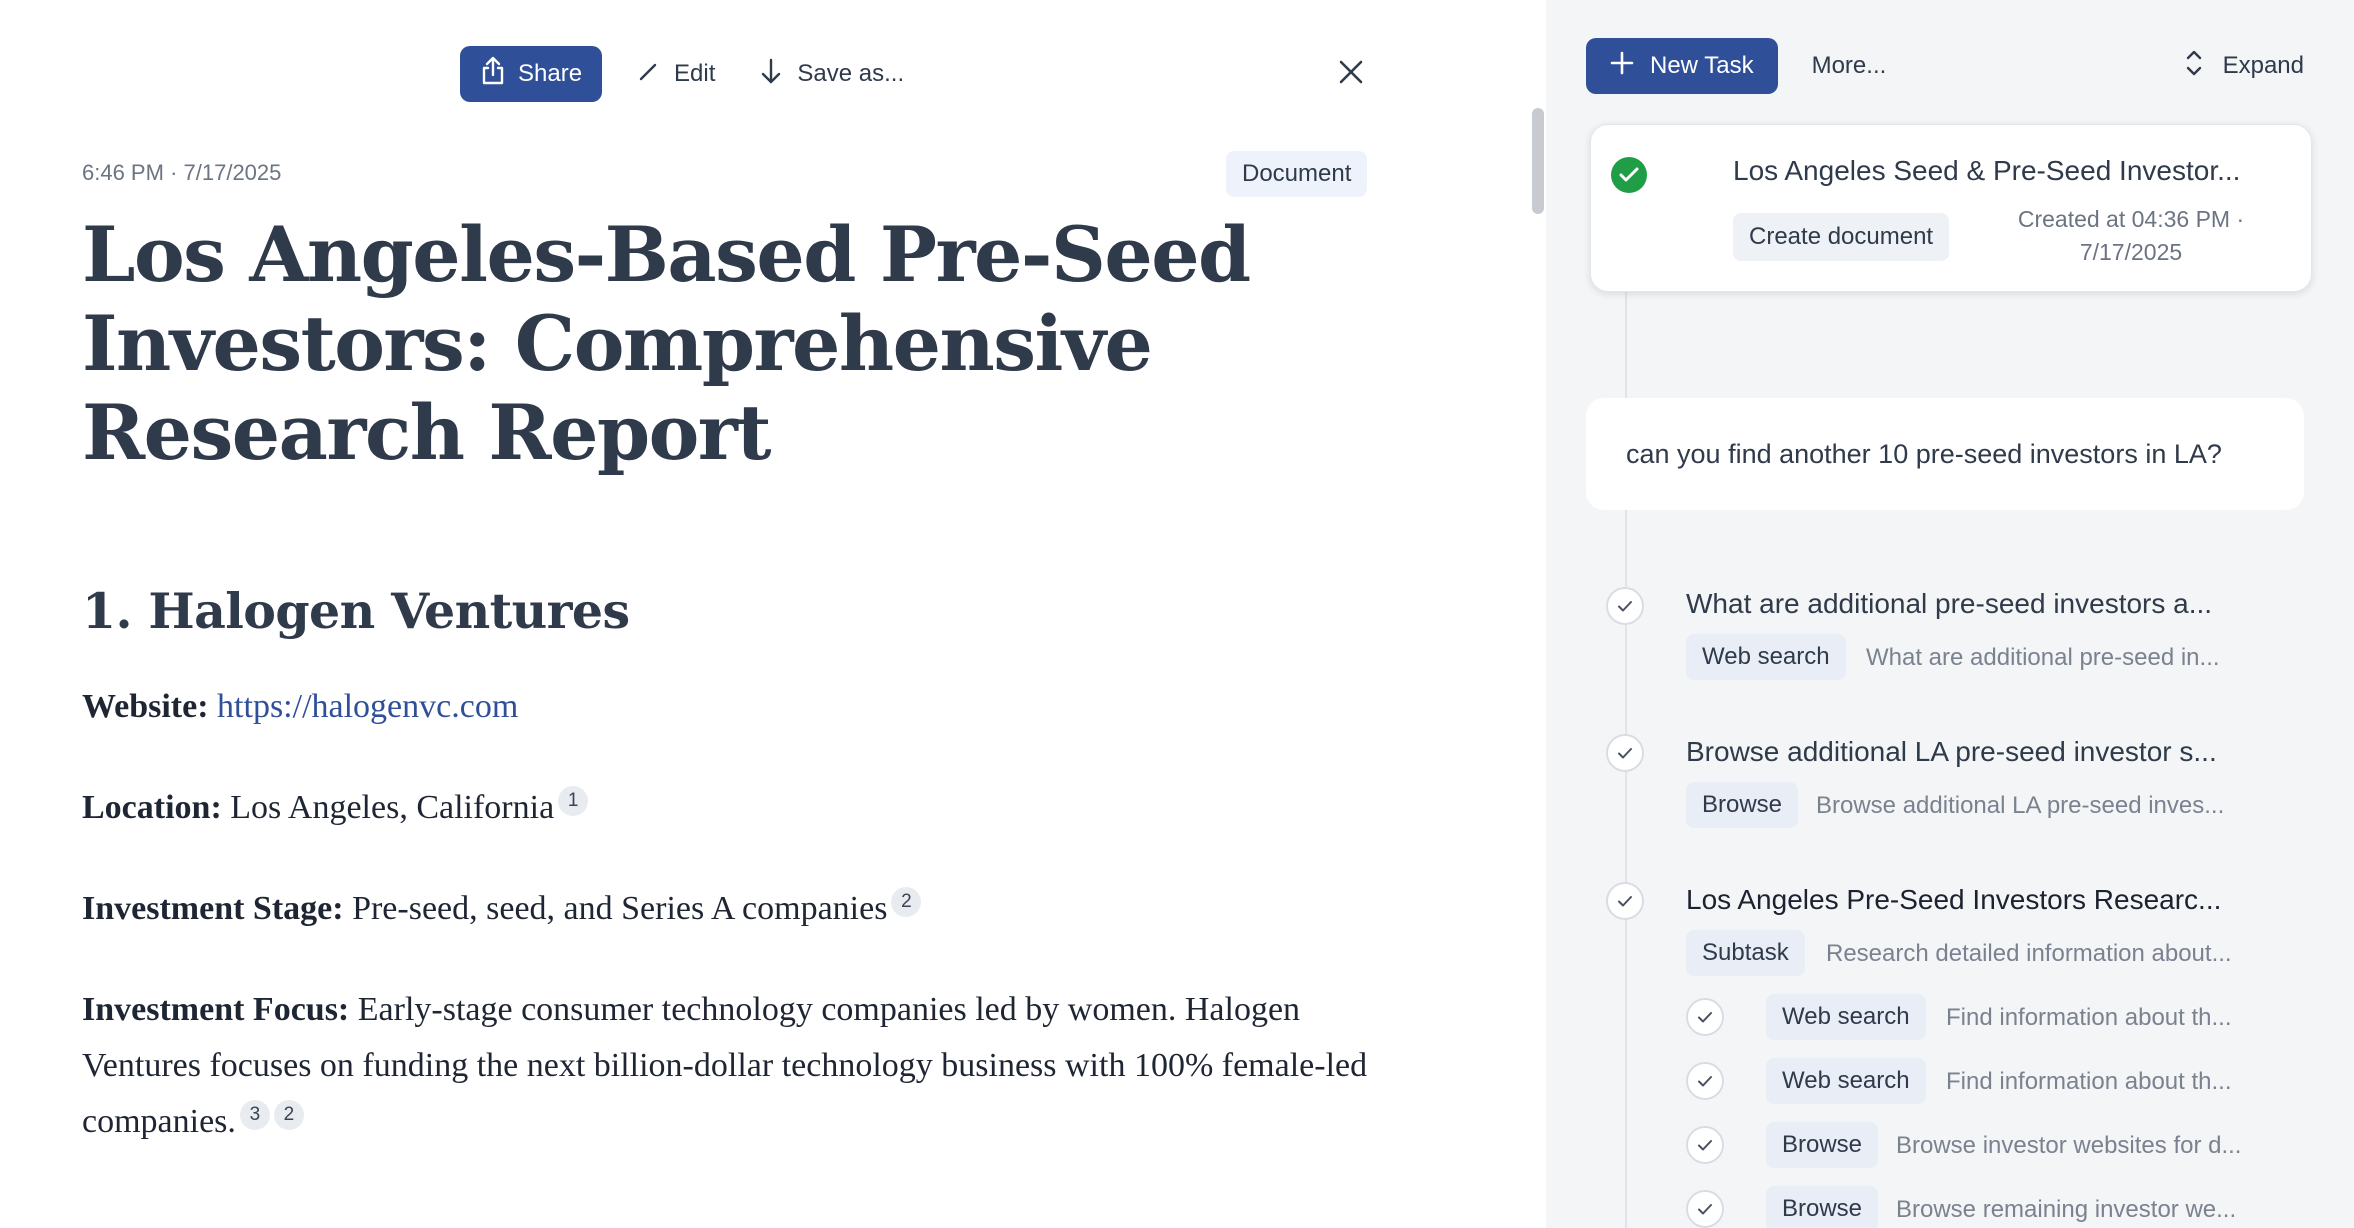 The height and width of the screenshot is (1228, 2354). What do you see at coordinates (2194, 66) in the screenshot?
I see `expand-icon` at bounding box center [2194, 66].